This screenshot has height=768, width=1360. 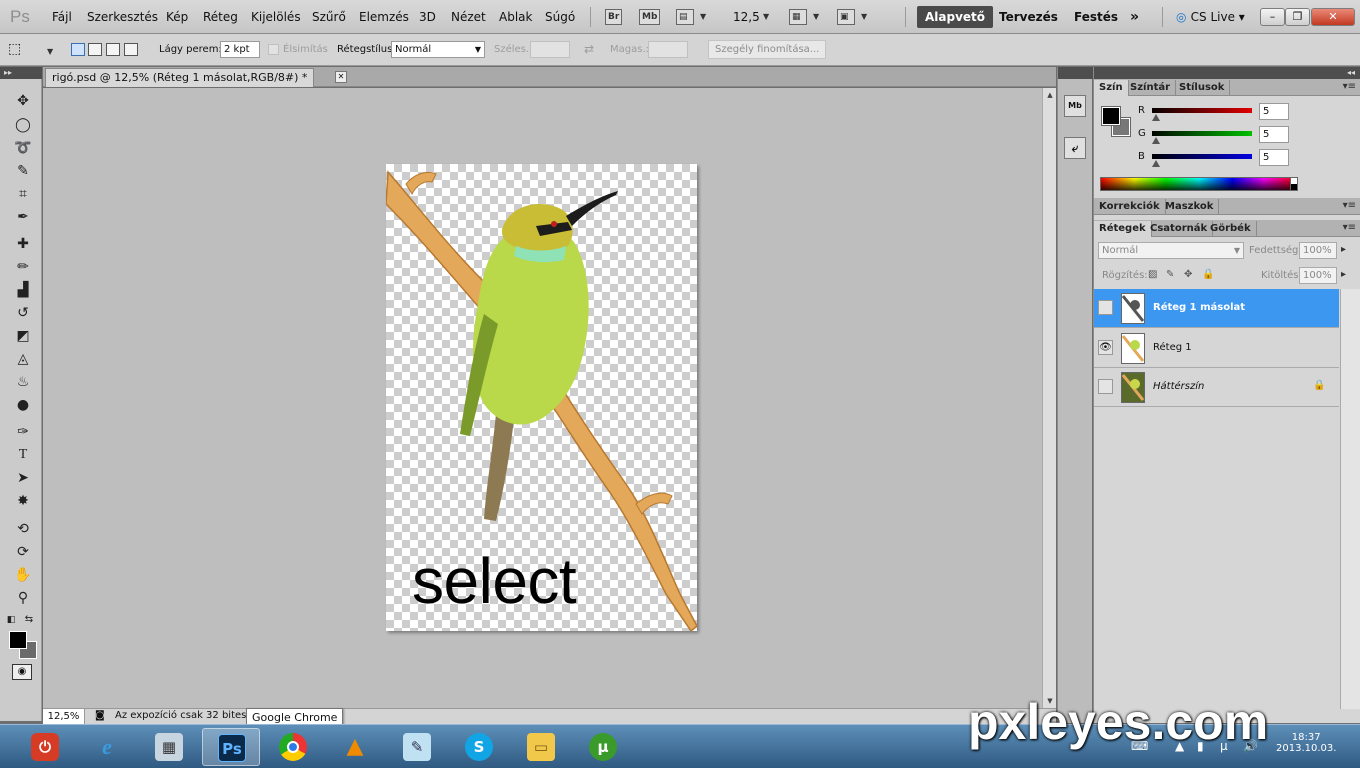 I want to click on status-info-icon: ◙, so click(x=100, y=715).